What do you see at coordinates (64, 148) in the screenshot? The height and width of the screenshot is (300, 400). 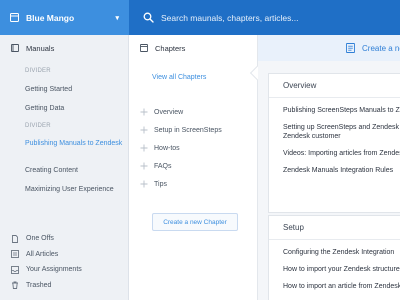 I see `sidebar-item-publishing-manuals: Publishing Manuals to Zendesk` at bounding box center [64, 148].